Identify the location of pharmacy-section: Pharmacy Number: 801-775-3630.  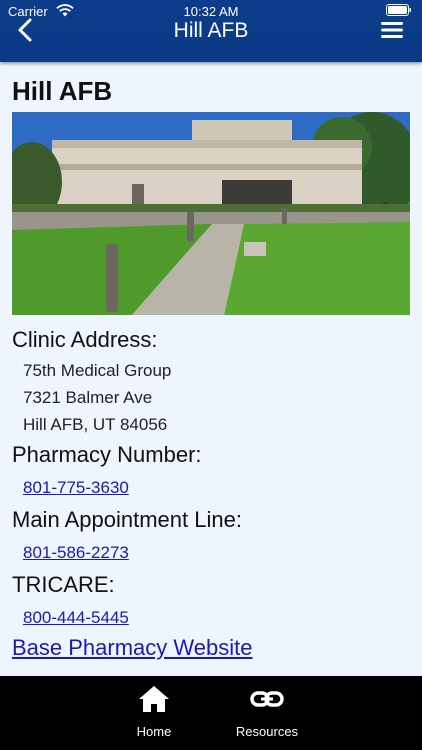
(212, 471).